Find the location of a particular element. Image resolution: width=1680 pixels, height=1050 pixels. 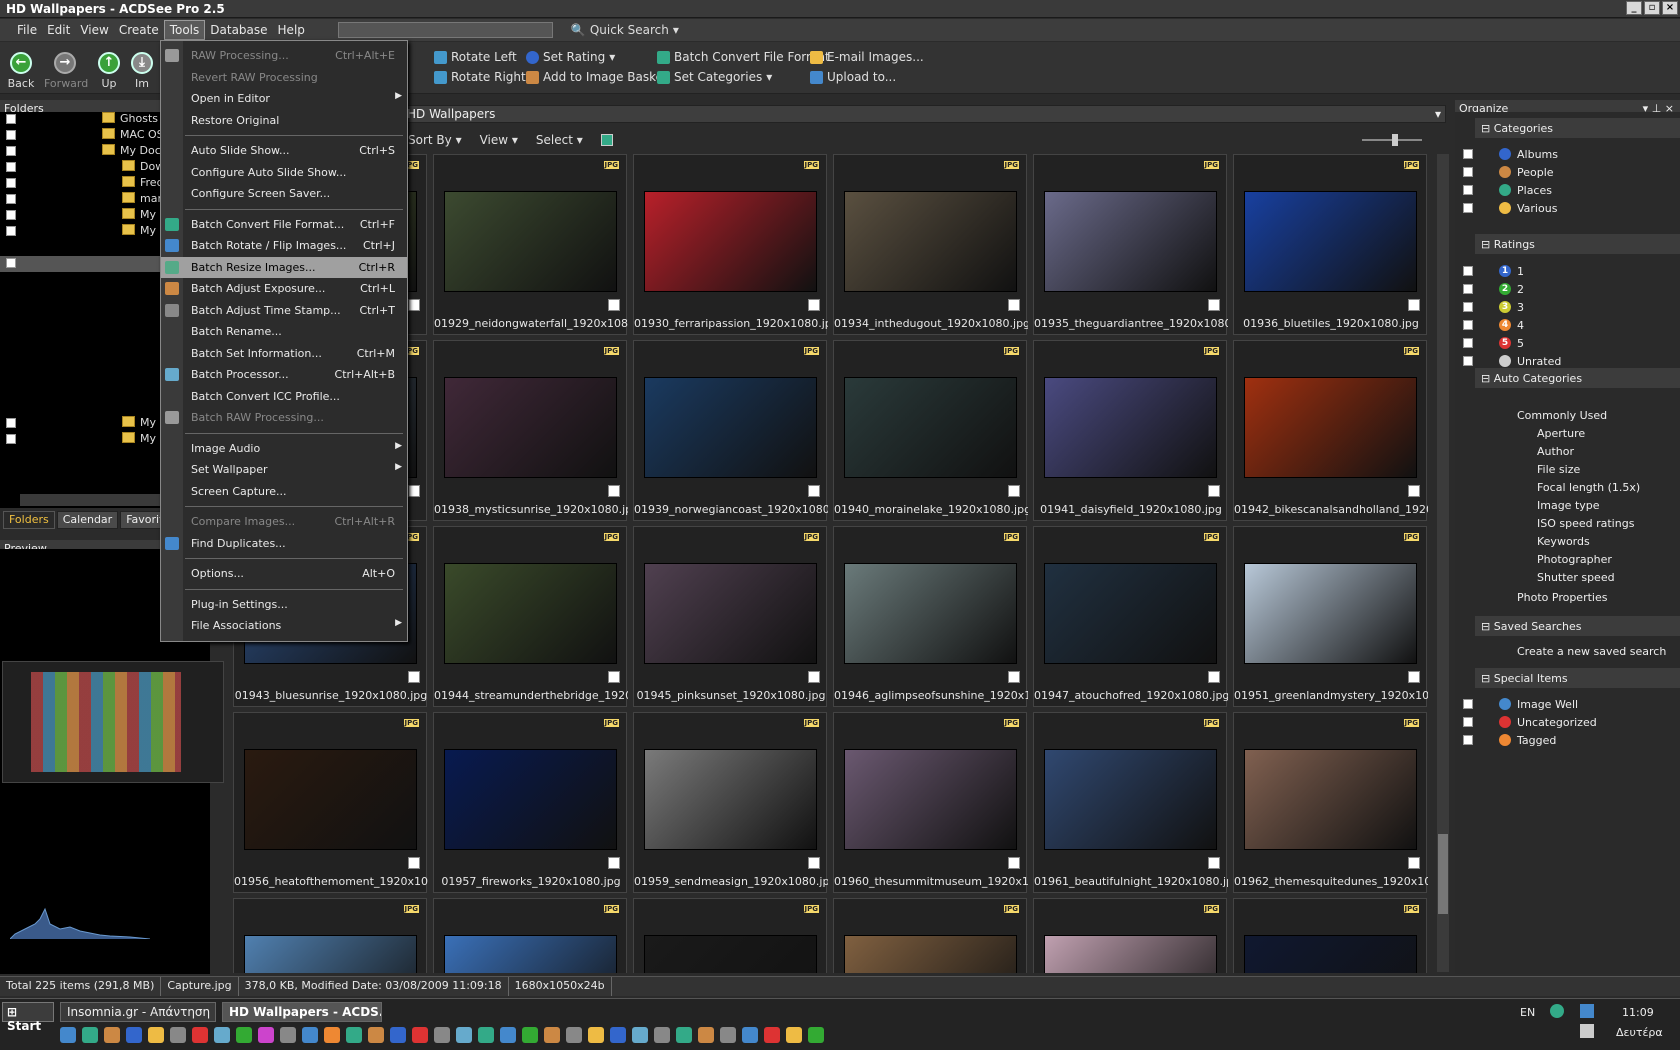

path-bar: HD Wallpapers ▾ is located at coordinates (922, 114).